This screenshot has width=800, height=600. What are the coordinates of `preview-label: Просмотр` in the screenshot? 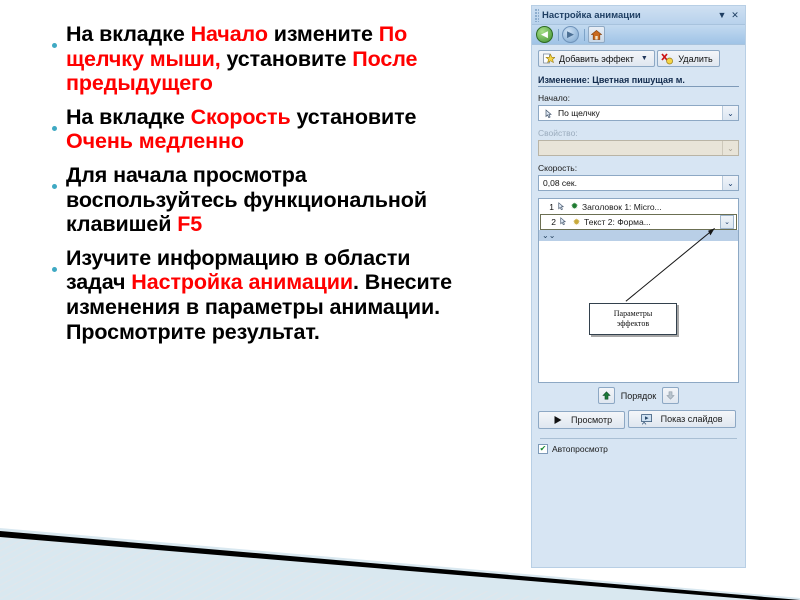 It's located at (592, 419).